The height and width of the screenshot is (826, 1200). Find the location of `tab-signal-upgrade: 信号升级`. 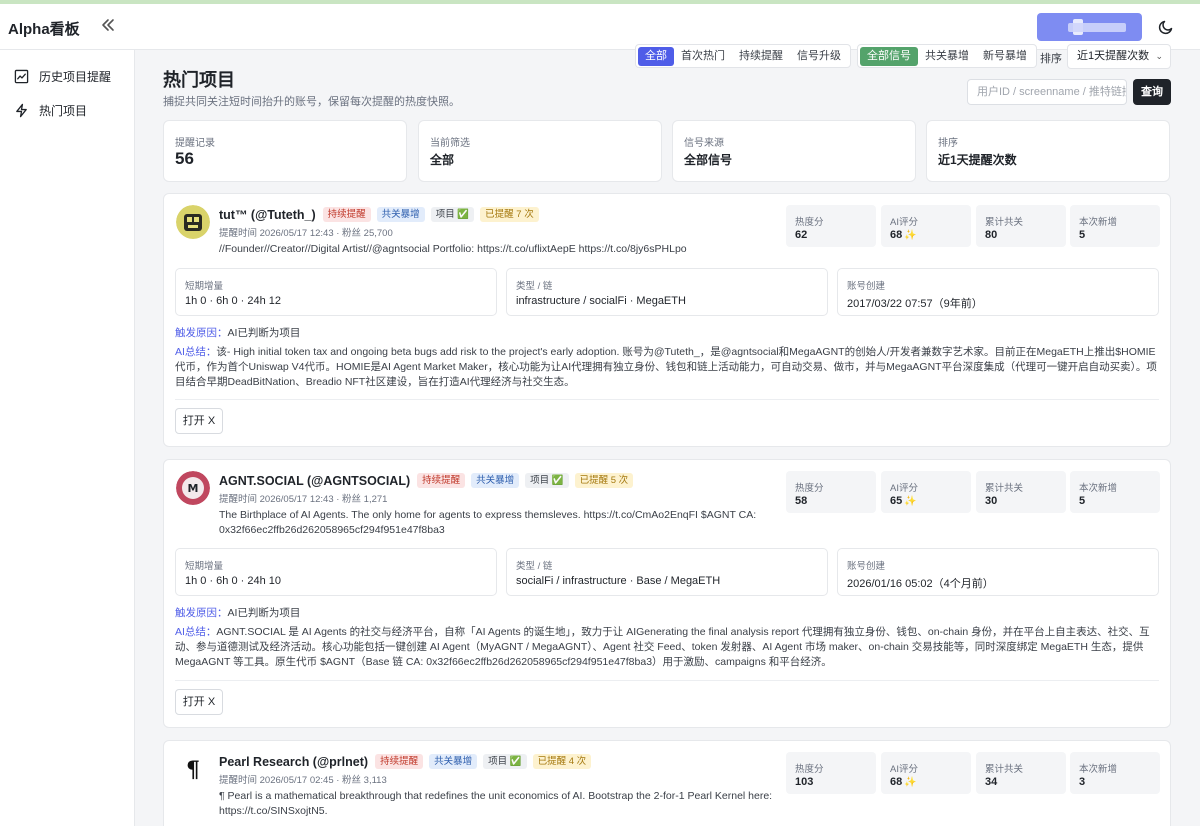

tab-signal-upgrade: 信号升级 is located at coordinates (819, 56).